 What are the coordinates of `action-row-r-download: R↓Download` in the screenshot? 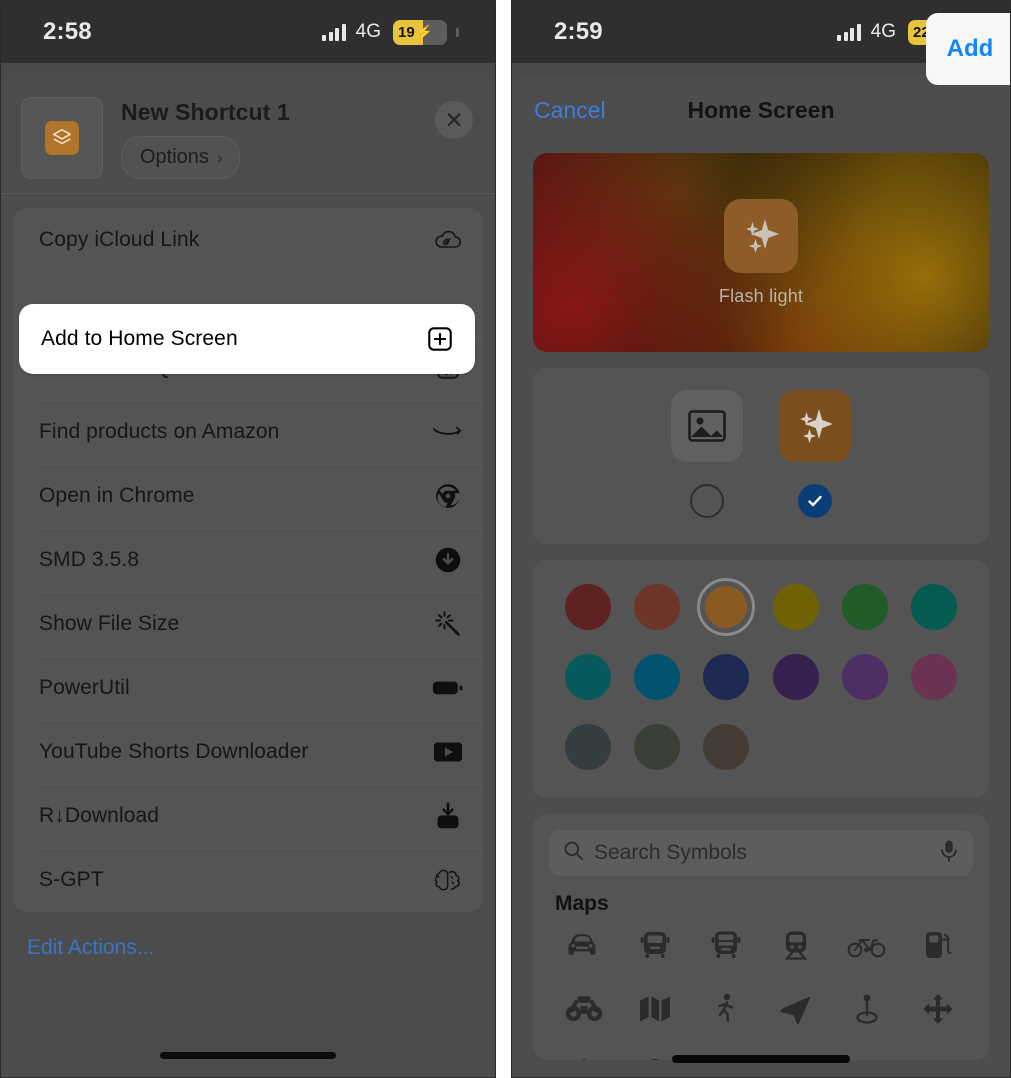 It's located at (248, 816).